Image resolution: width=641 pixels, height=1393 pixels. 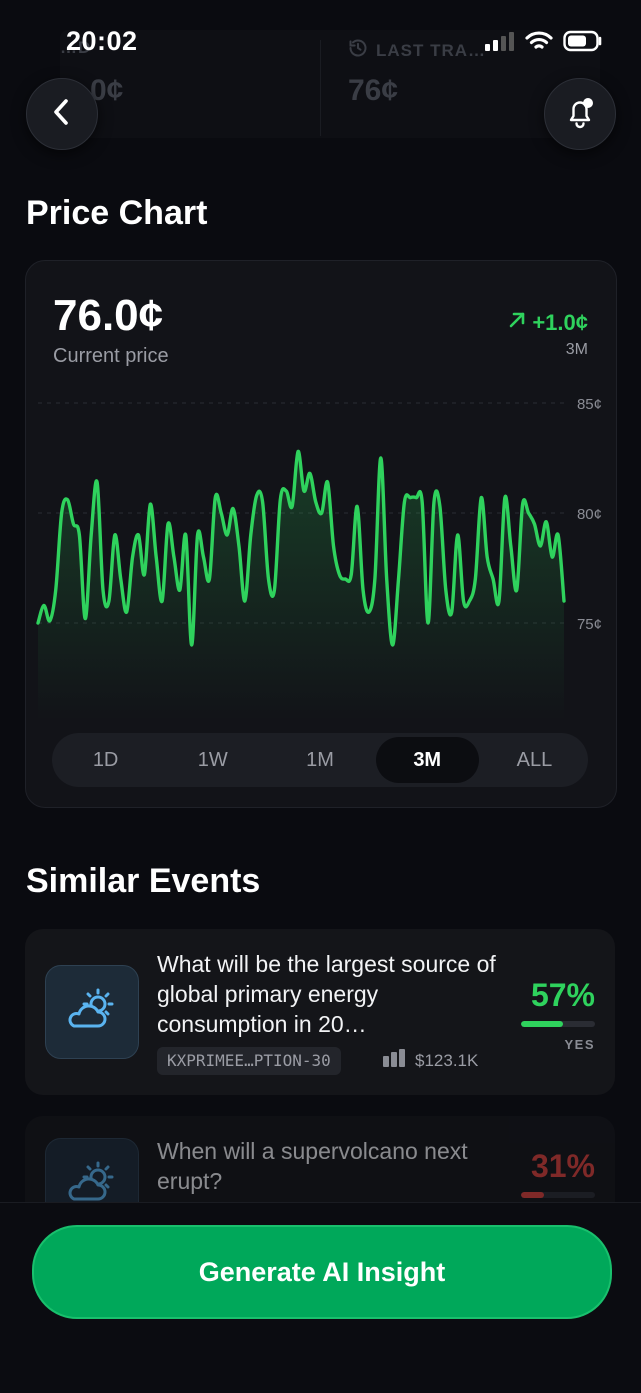 I want to click on chevron-left-icon, so click(x=62, y=114).